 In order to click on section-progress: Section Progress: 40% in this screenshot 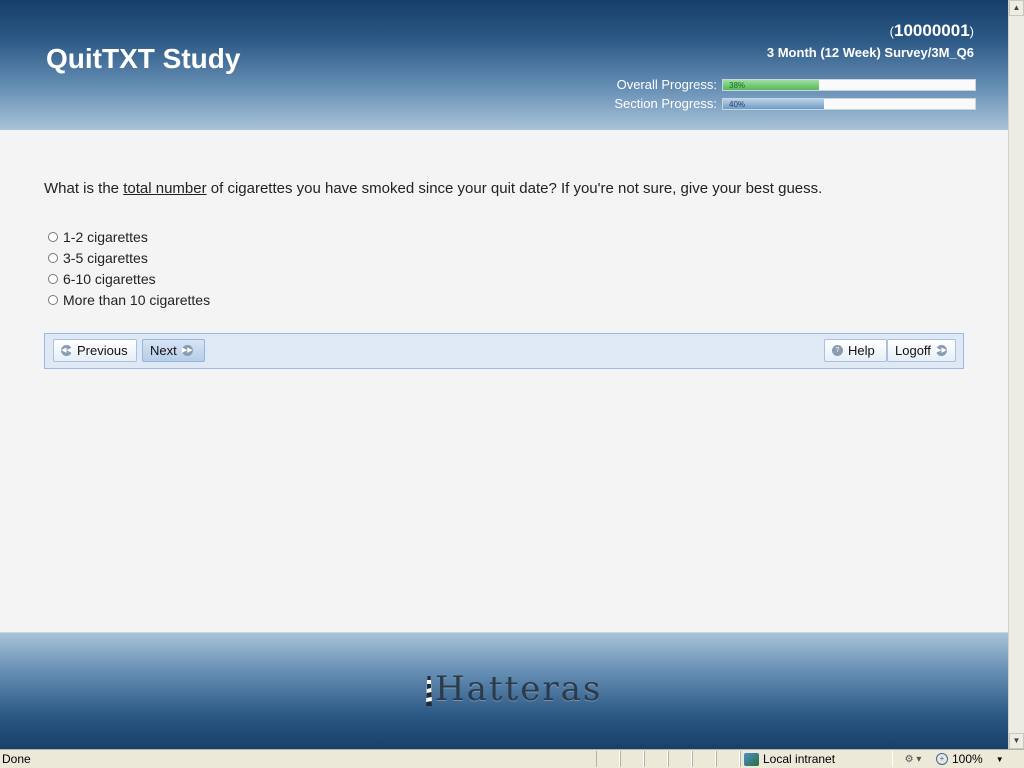, I will do `click(788, 103)`.